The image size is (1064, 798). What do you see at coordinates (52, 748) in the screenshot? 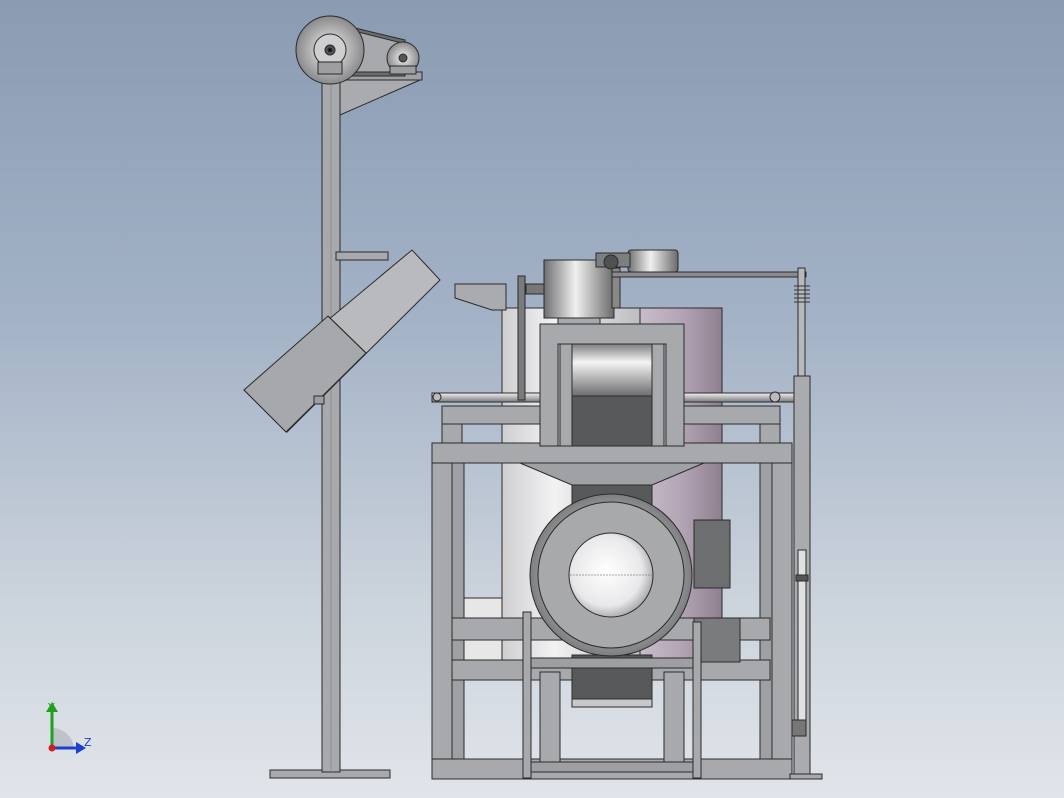
I see `x-axis-dot` at bounding box center [52, 748].